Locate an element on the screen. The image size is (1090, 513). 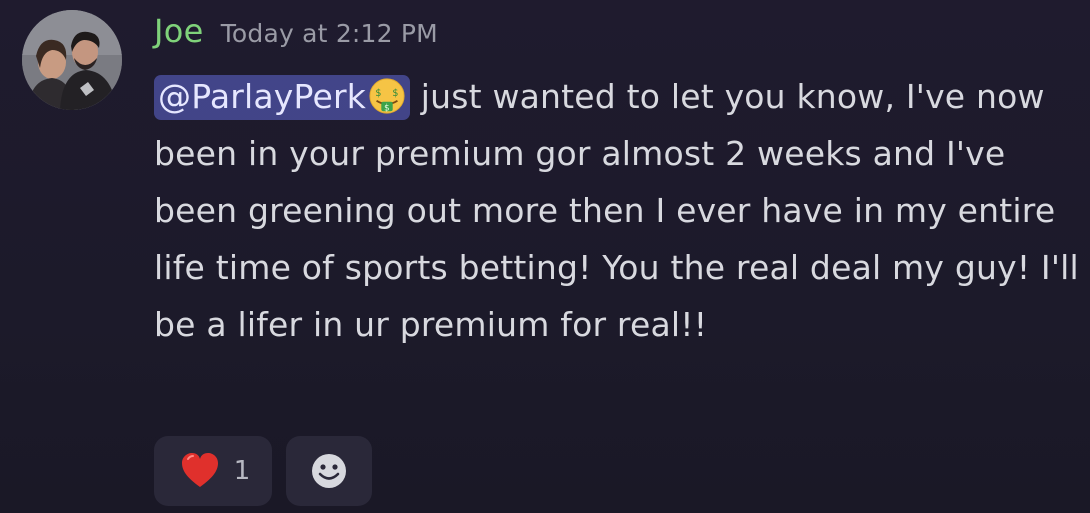
avatar-photo is located at coordinates (72, 60).